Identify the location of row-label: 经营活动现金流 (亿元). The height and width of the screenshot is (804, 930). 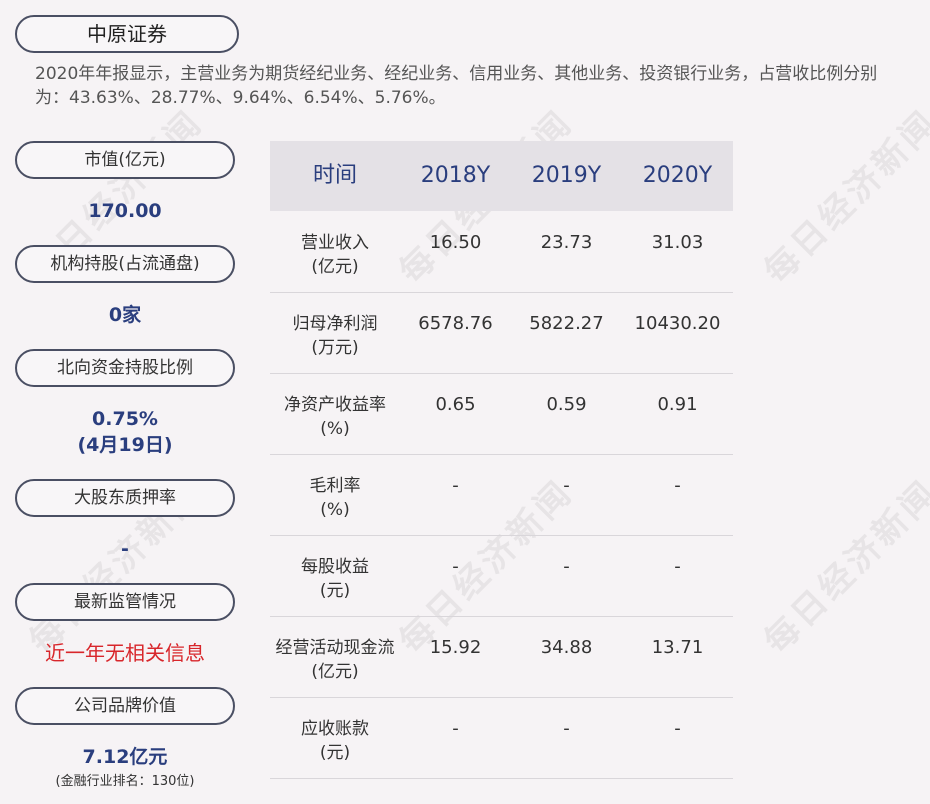
(335, 660).